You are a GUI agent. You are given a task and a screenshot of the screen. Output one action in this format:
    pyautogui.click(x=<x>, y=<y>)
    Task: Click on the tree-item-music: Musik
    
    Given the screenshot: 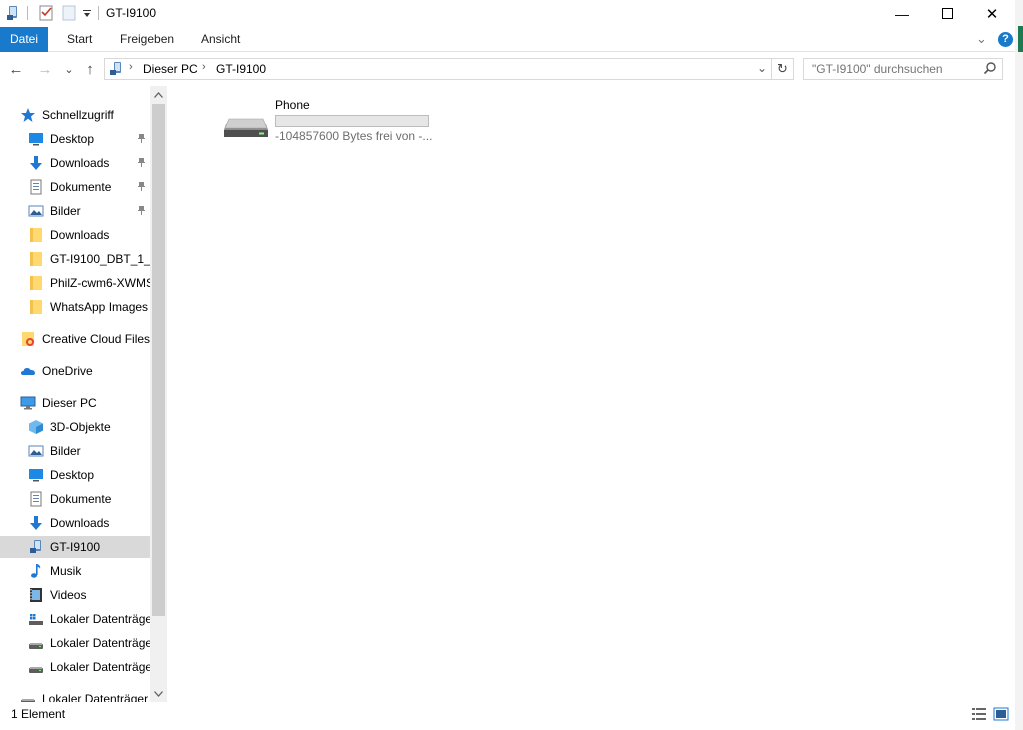 What is the action you would take?
    pyautogui.click(x=75, y=571)
    